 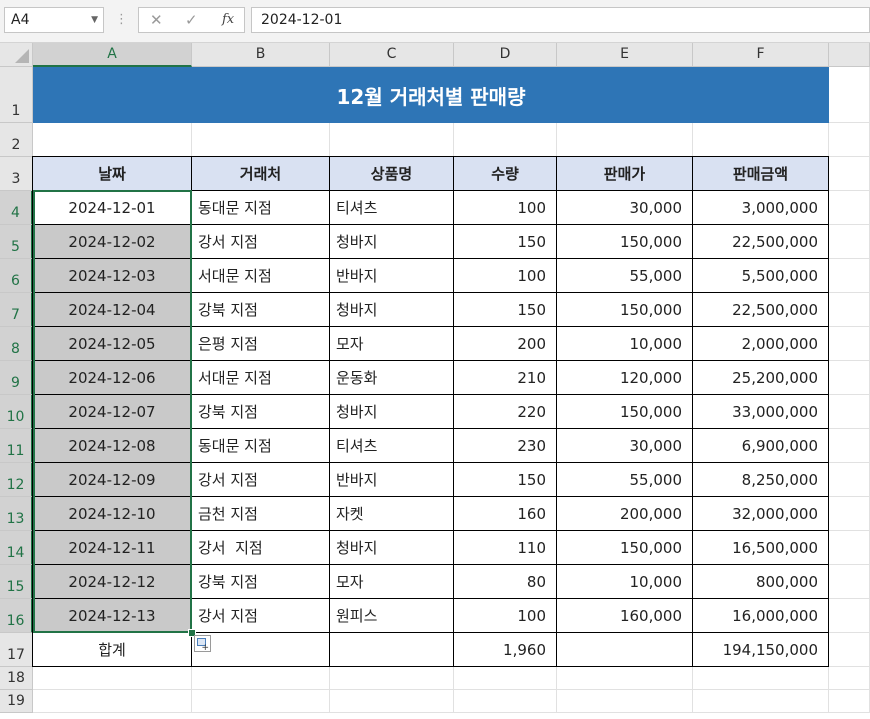 I want to click on row-header-16: 16, so click(x=16, y=616).